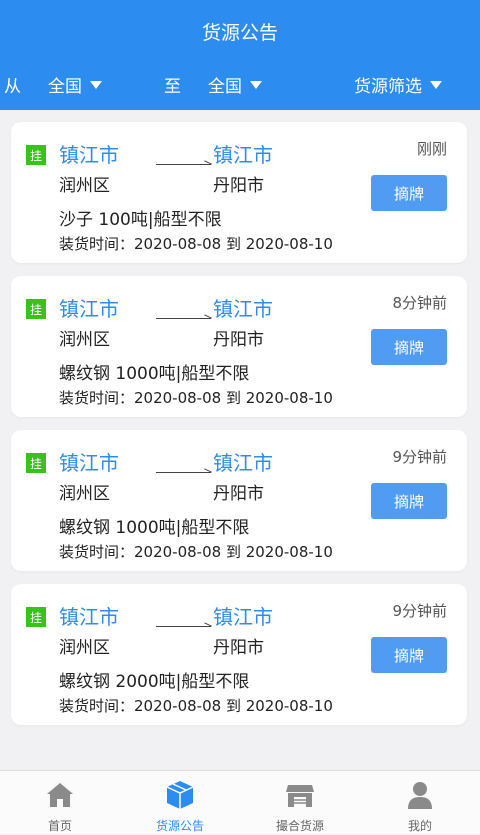 The image size is (480, 835). What do you see at coordinates (179, 826) in the screenshot?
I see `tab-label: 货源公告` at bounding box center [179, 826].